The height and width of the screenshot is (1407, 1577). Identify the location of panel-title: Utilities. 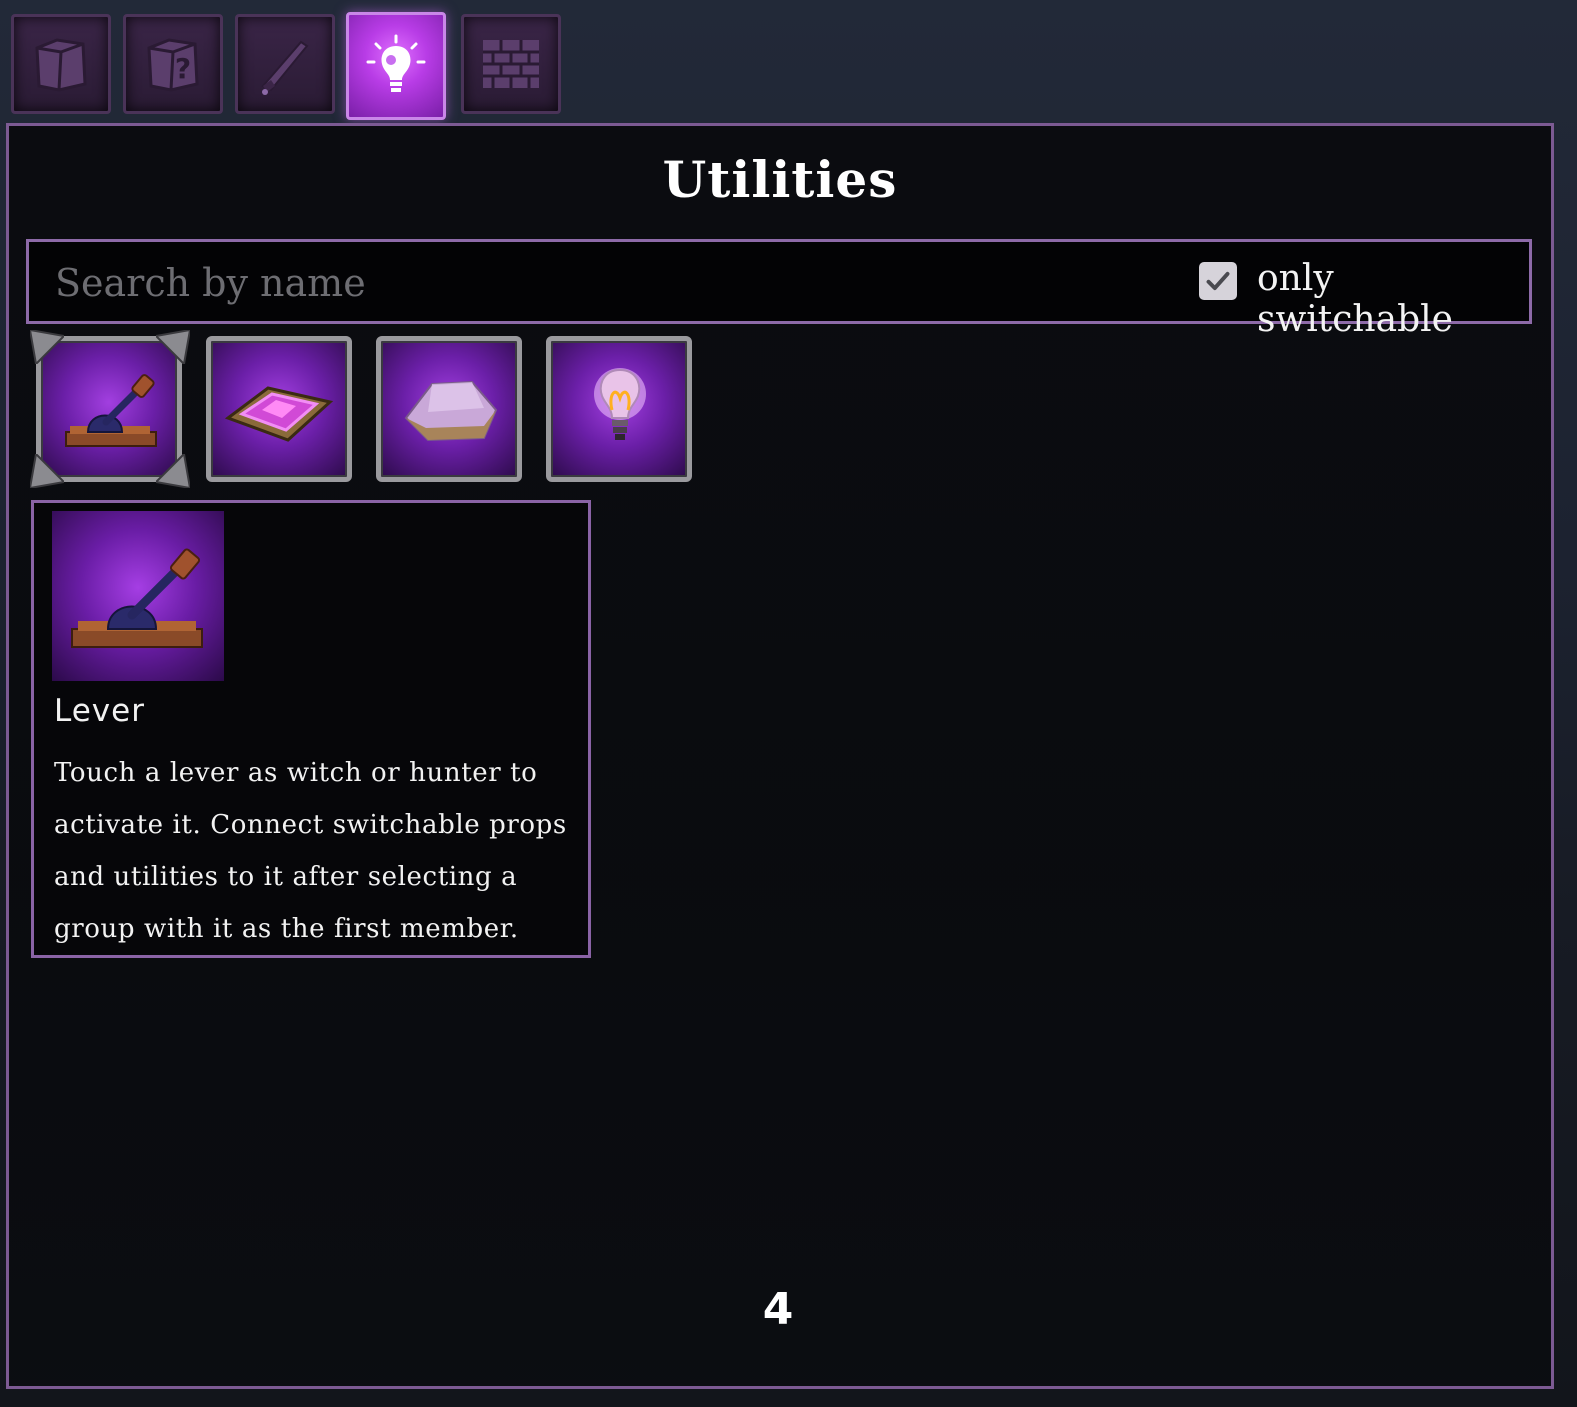
(780, 179).